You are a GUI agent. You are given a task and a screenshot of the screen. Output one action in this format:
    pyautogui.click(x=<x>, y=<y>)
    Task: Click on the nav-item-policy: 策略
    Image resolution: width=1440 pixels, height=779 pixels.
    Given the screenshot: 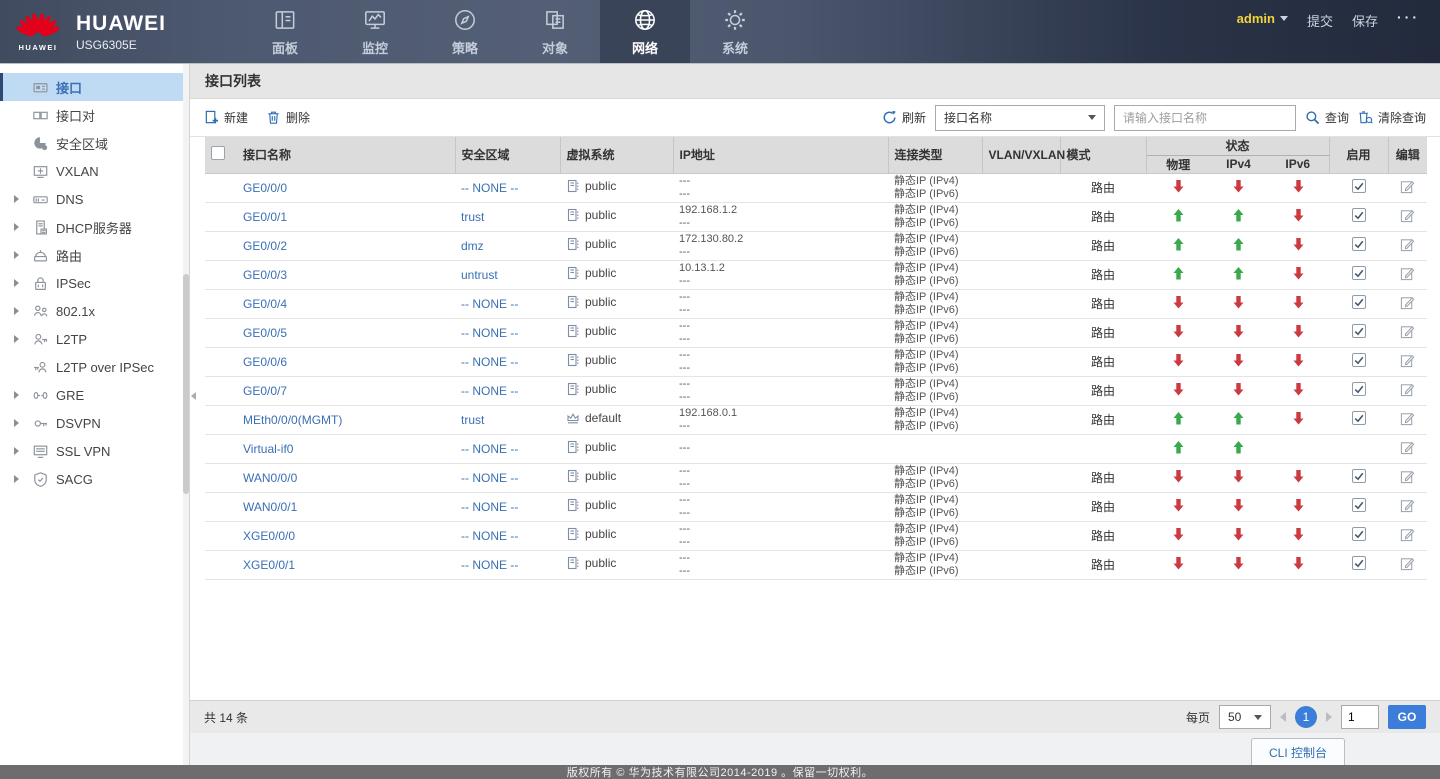 What is the action you would take?
    pyautogui.click(x=465, y=31)
    